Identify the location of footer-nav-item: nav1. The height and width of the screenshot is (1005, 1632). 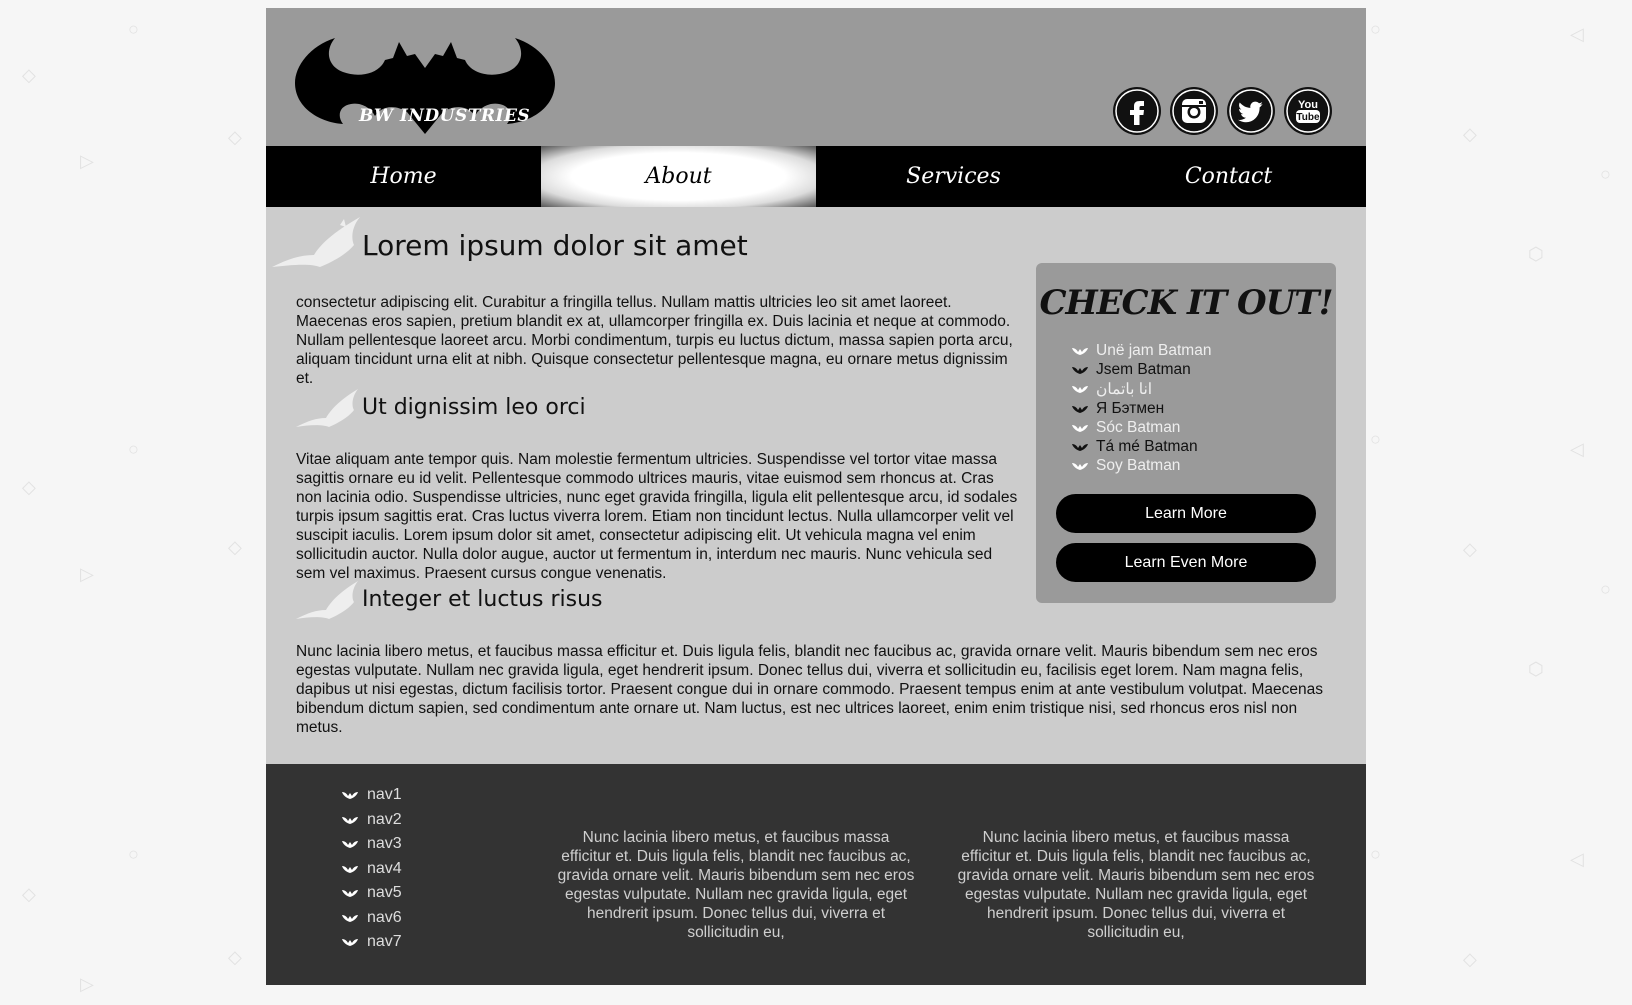
(372, 795).